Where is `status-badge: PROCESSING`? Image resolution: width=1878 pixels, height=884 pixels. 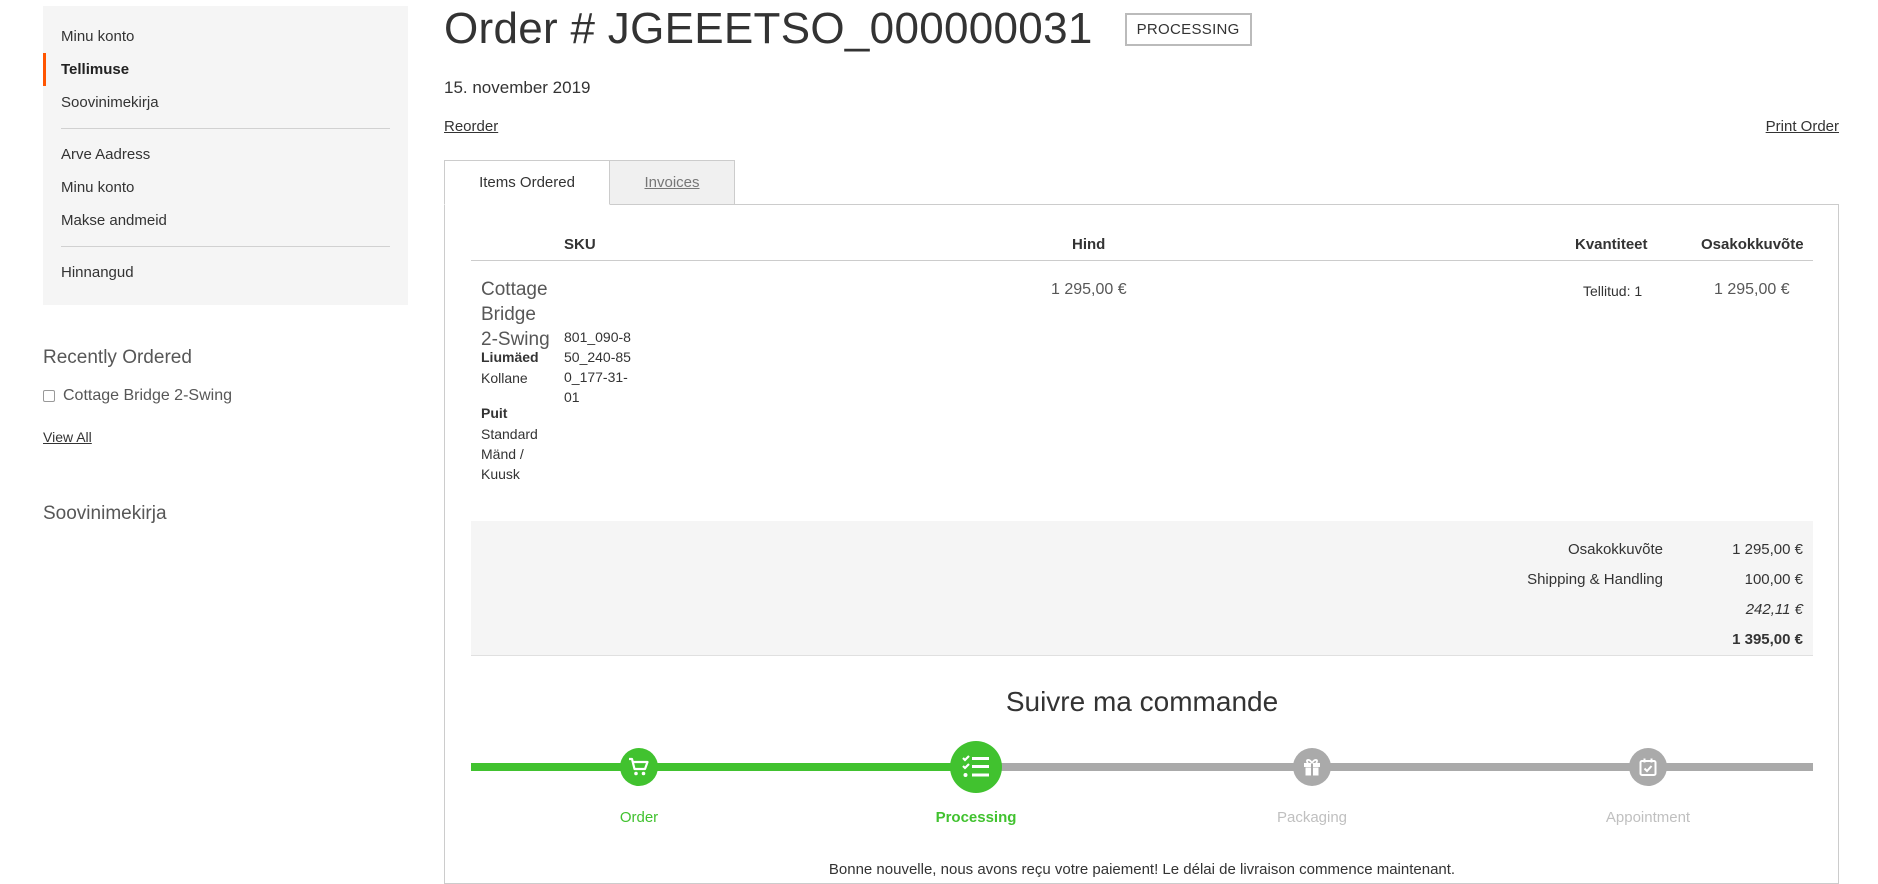
status-badge: PROCESSING is located at coordinates (1188, 29).